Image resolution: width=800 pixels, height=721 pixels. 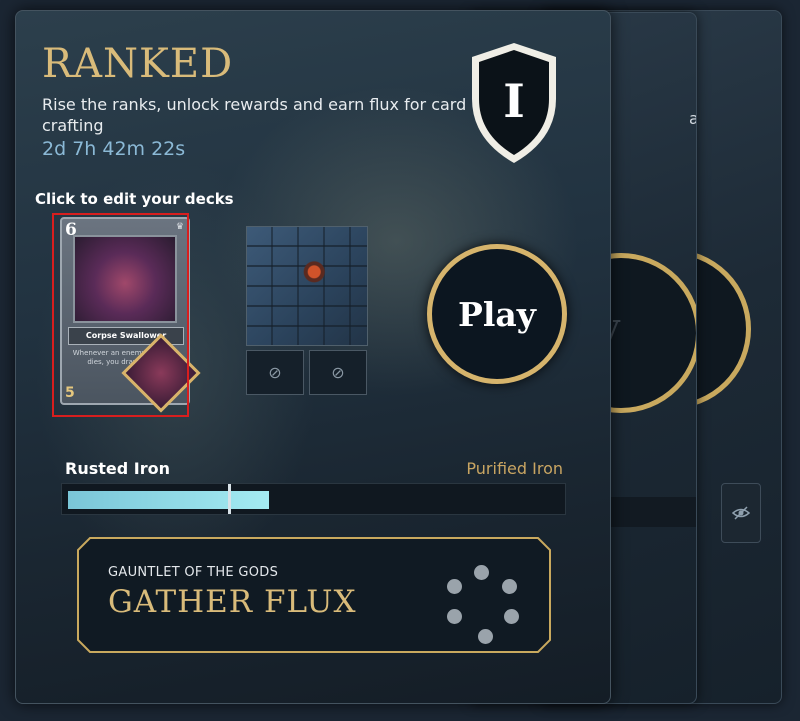 What do you see at coordinates (168, 500) in the screenshot?
I see `rank-progress-fill` at bounding box center [168, 500].